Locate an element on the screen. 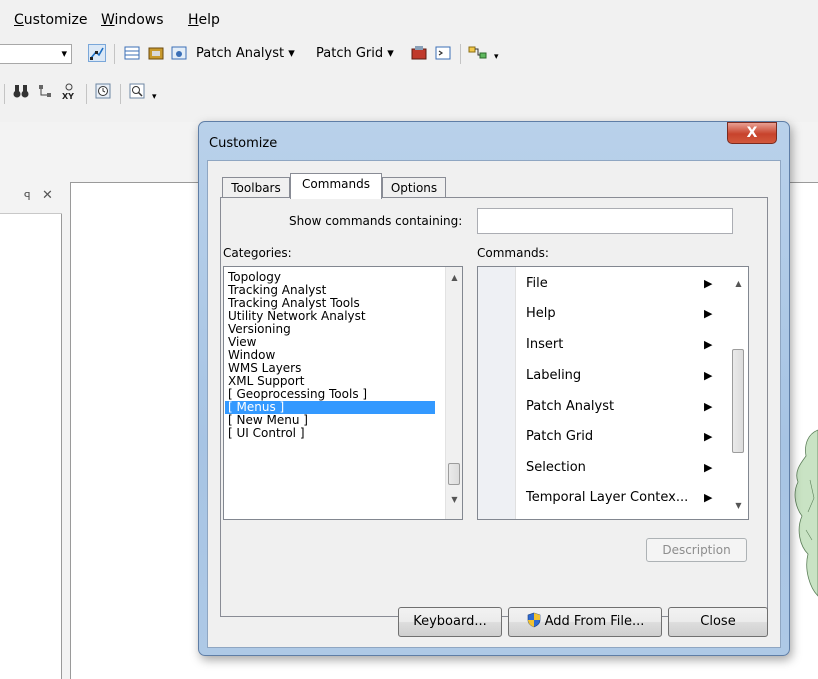 The width and height of the screenshot is (818, 679). patch-analyst-menu: Patch Analyst ▾ is located at coordinates (245, 53).